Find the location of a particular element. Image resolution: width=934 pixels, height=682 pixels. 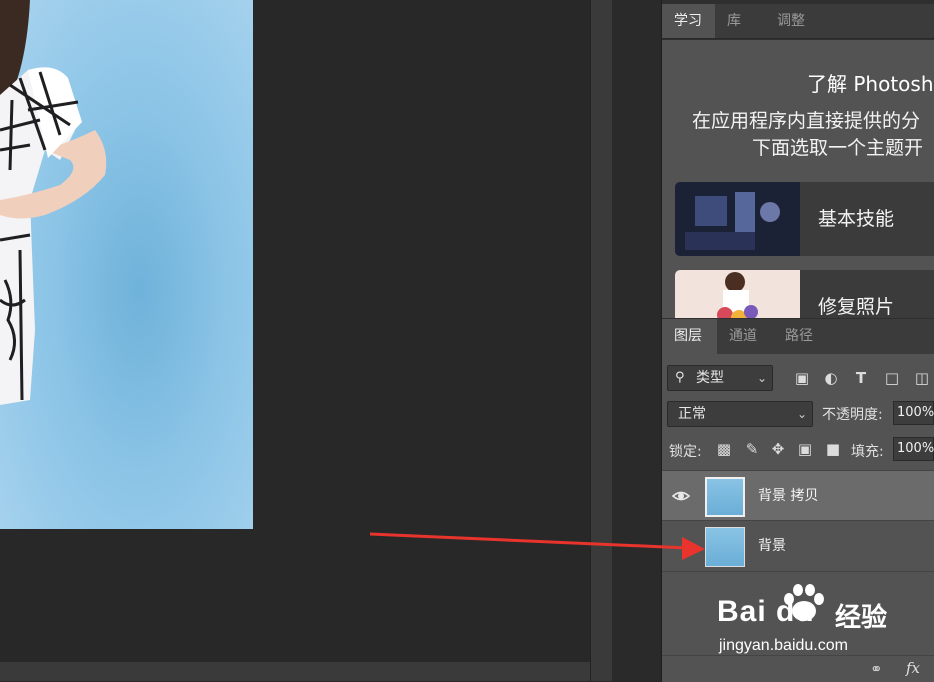

lock-artboard-icon: ▣ is located at coordinates (805, 449).